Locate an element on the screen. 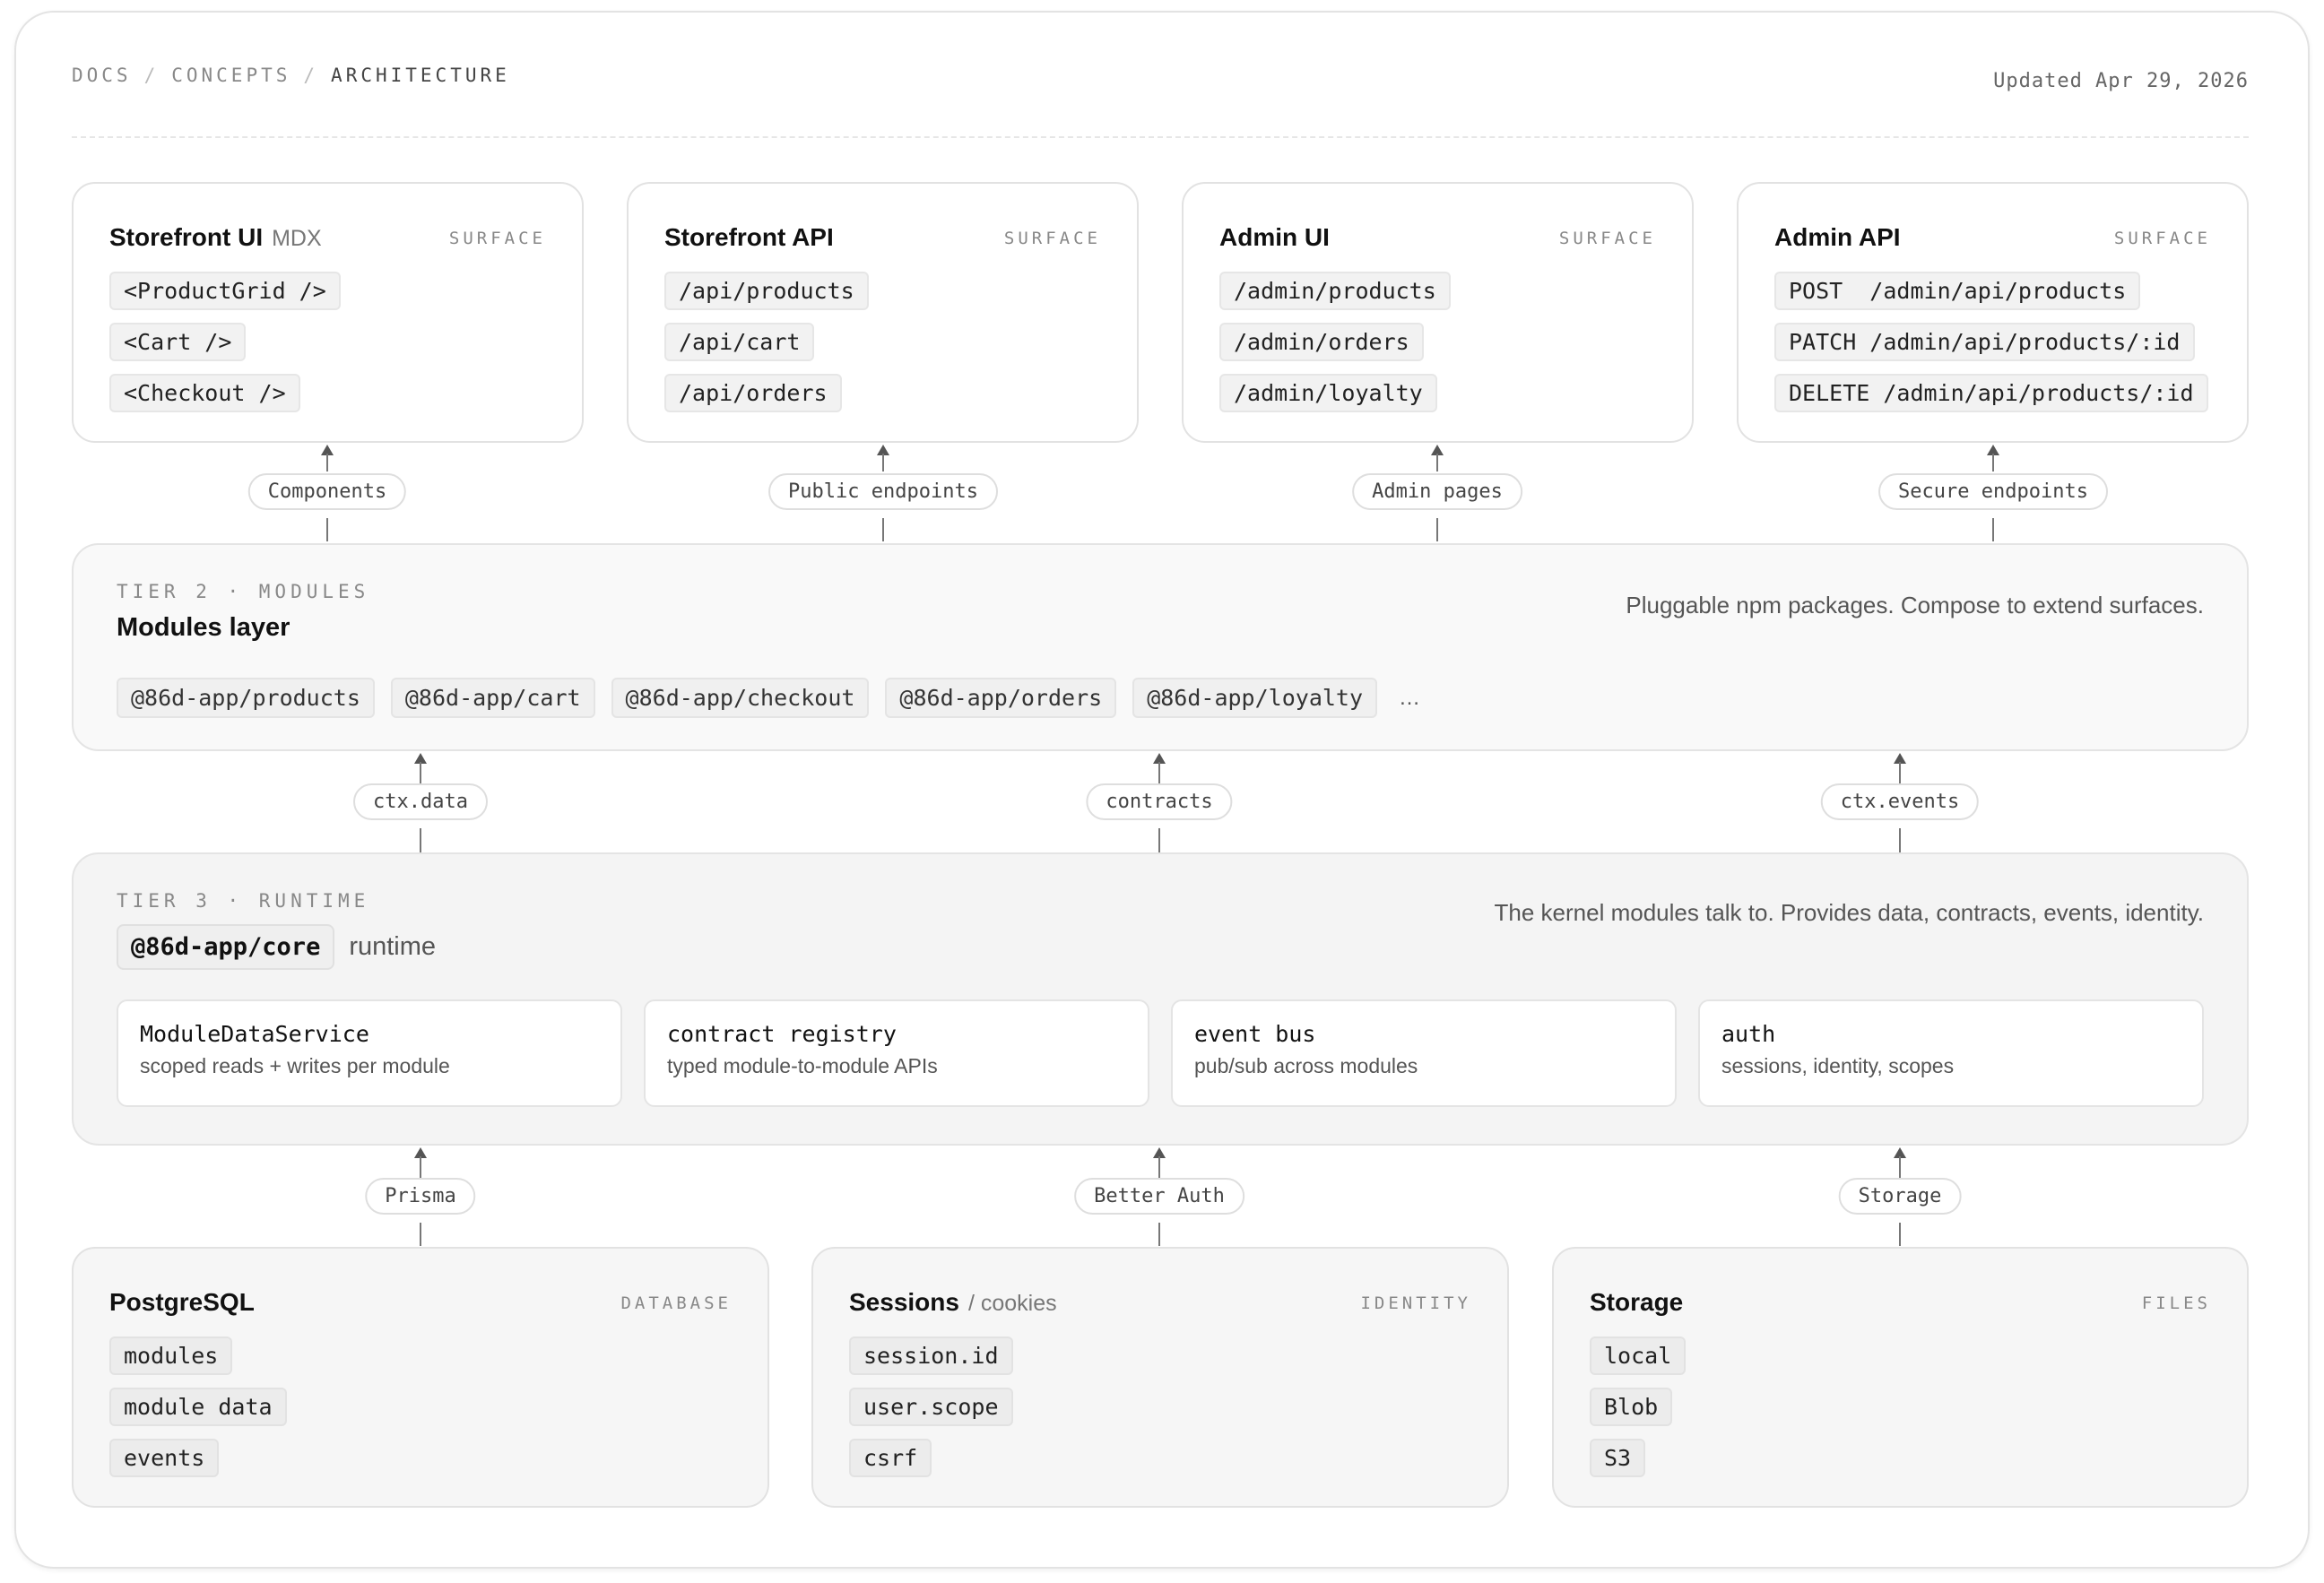 This screenshot has width=2324, height=1583. backend-card-storage: Storage FILES local Blob S3 is located at coordinates (1900, 1378).